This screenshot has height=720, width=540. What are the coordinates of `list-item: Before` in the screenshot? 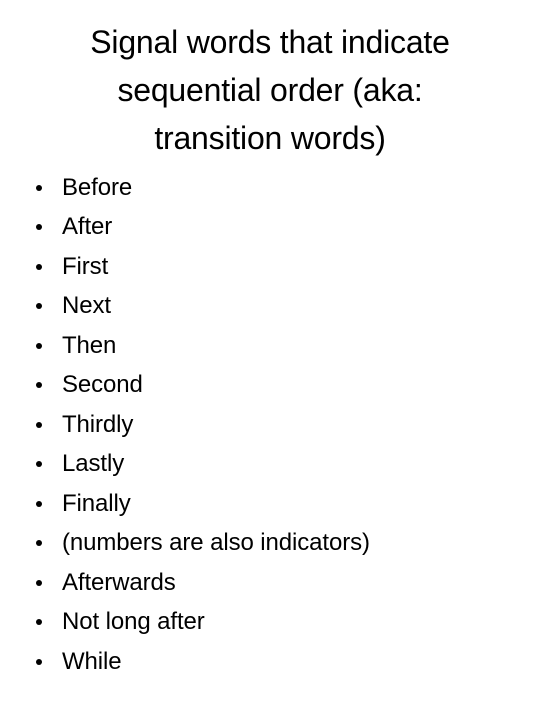 It's located at (270, 188).